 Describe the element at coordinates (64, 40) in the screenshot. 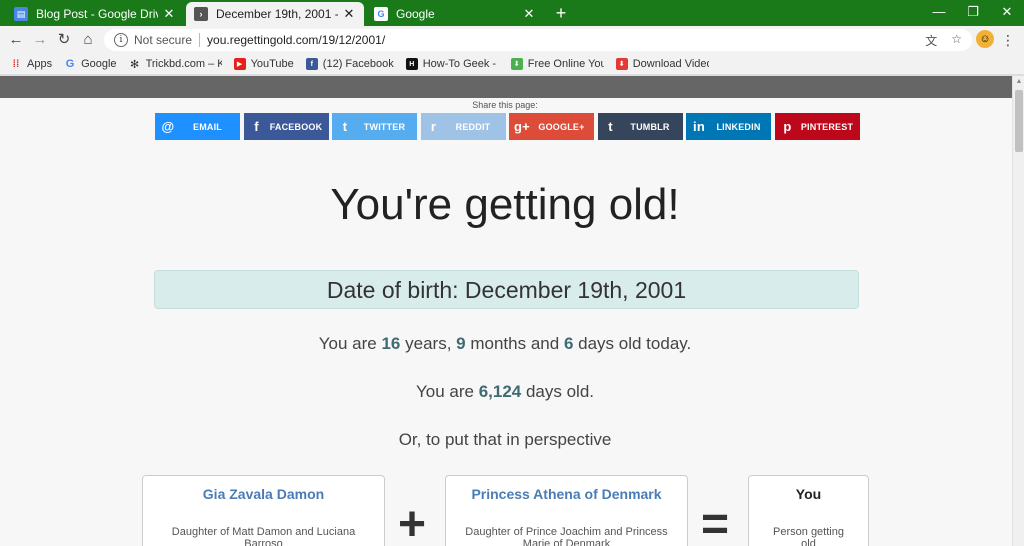

I see `reload-icon: ↻` at that location.